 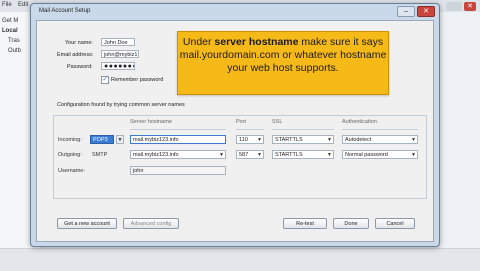 I want to click on menu-edit: Edit, so click(x=23, y=5).